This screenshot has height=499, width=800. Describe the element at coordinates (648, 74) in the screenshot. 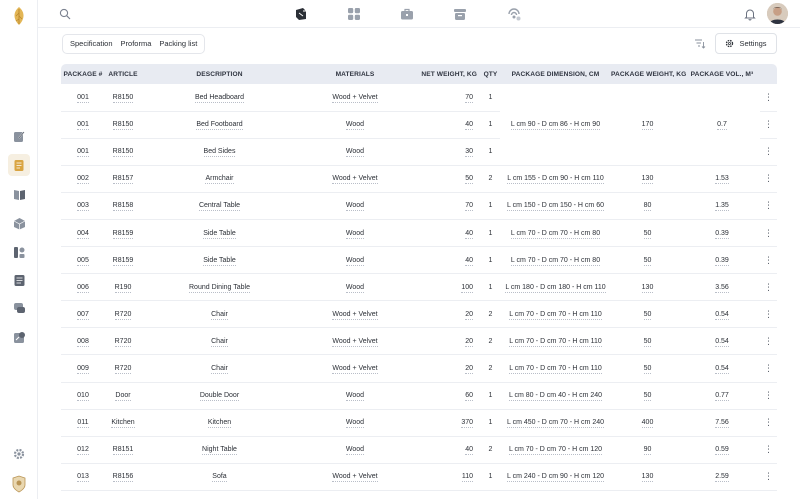

I see `col-package-weight: PACKAGE WEIGHT, KG` at that location.